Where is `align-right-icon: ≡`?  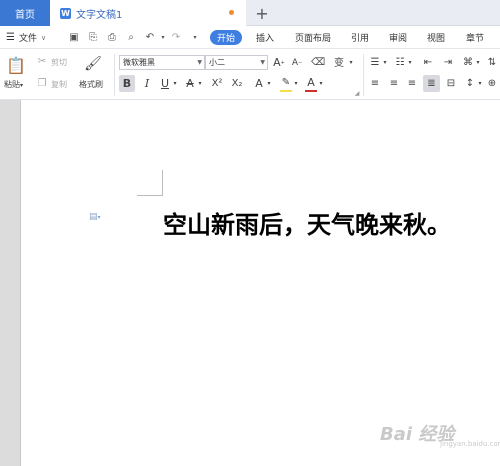
align-right-icon: ≡ is located at coordinates (412, 83).